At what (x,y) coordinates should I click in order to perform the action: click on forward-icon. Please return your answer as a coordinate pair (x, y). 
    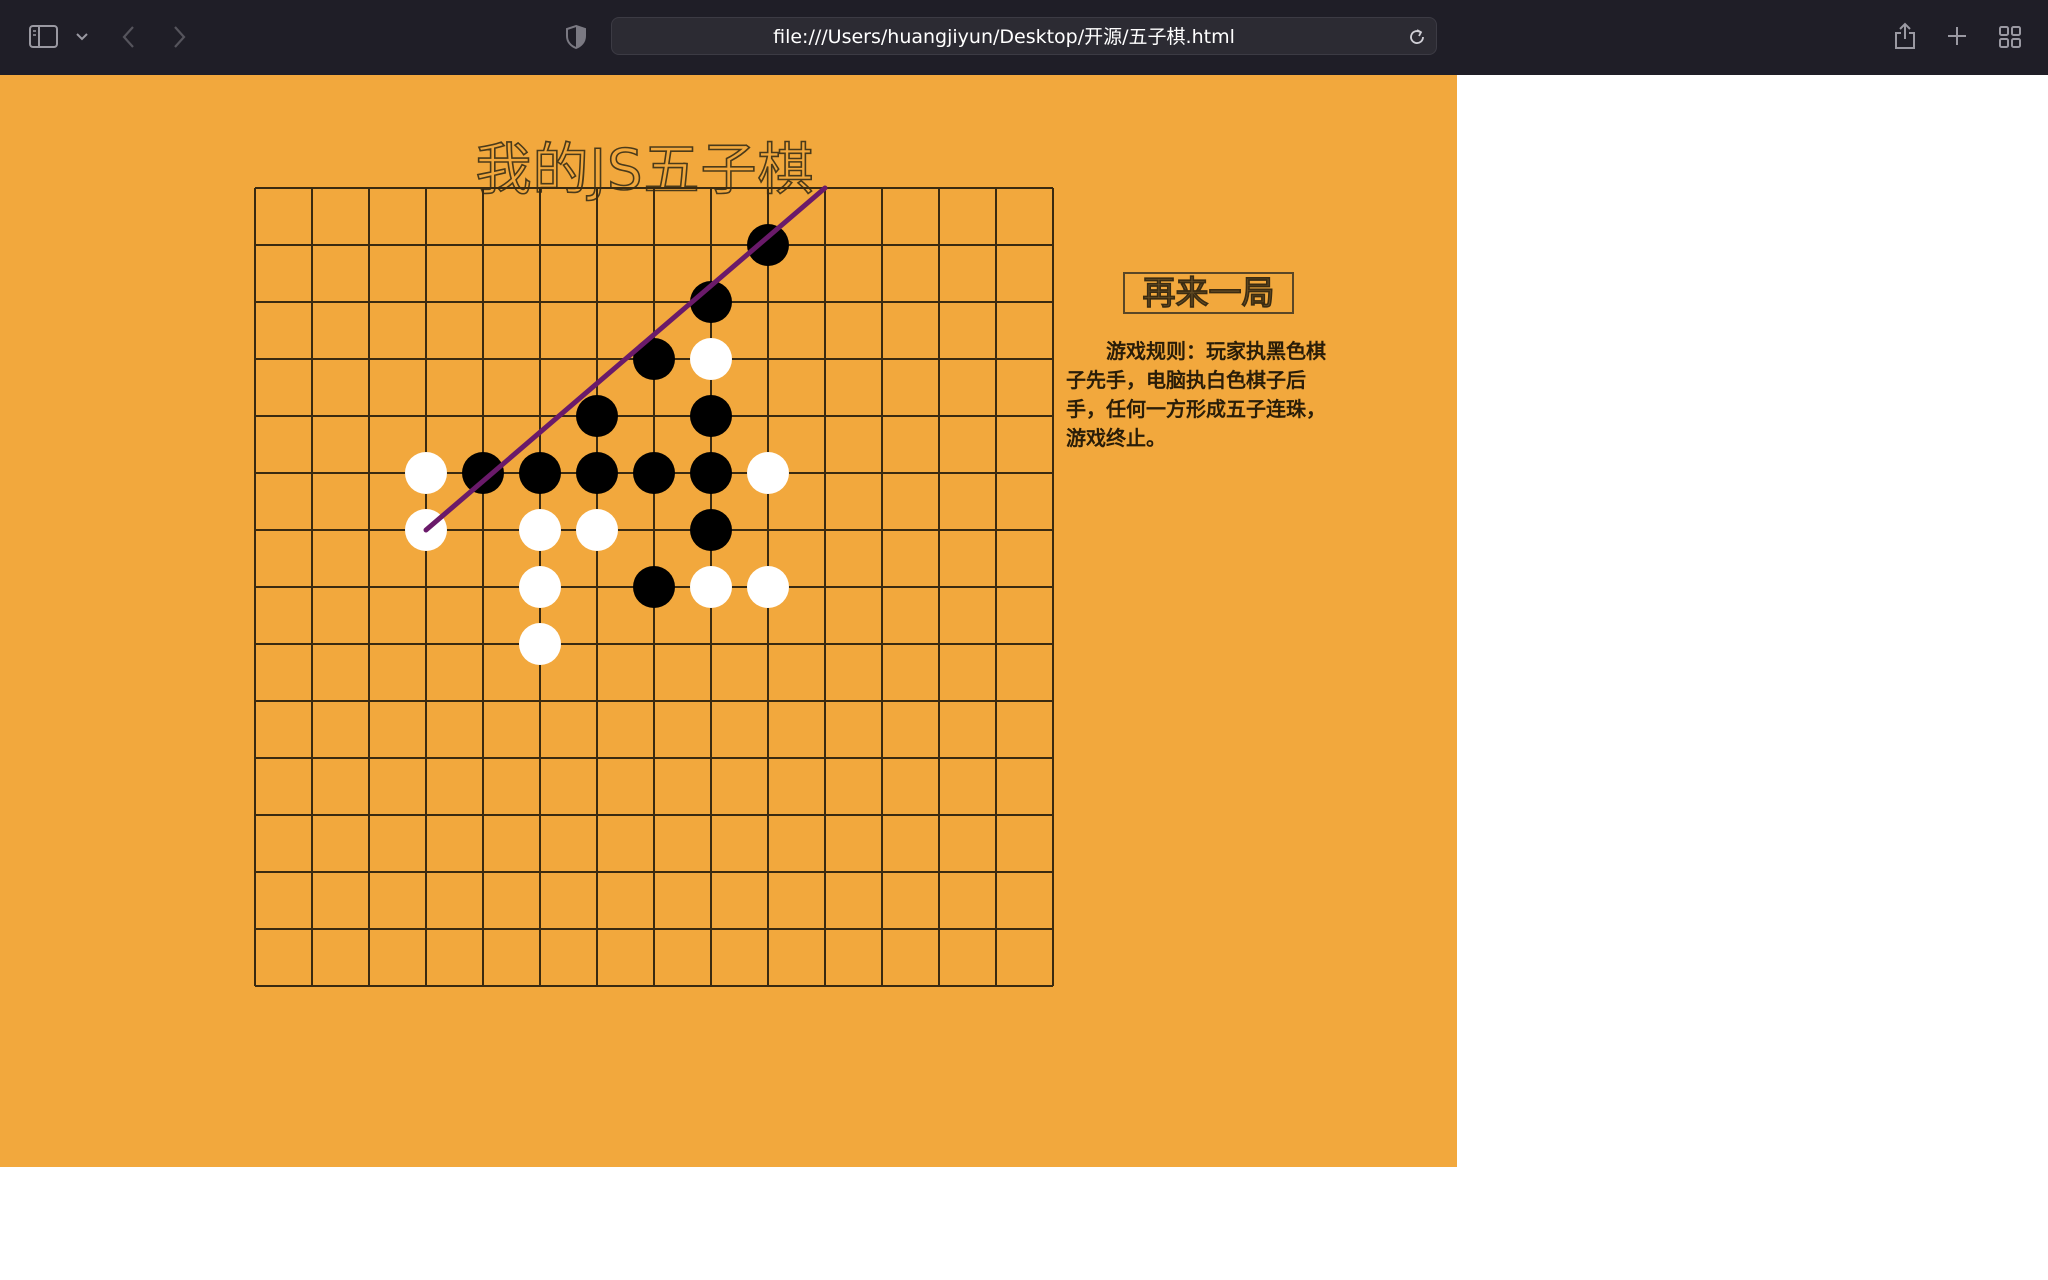
    Looking at the image, I should click on (179, 37).